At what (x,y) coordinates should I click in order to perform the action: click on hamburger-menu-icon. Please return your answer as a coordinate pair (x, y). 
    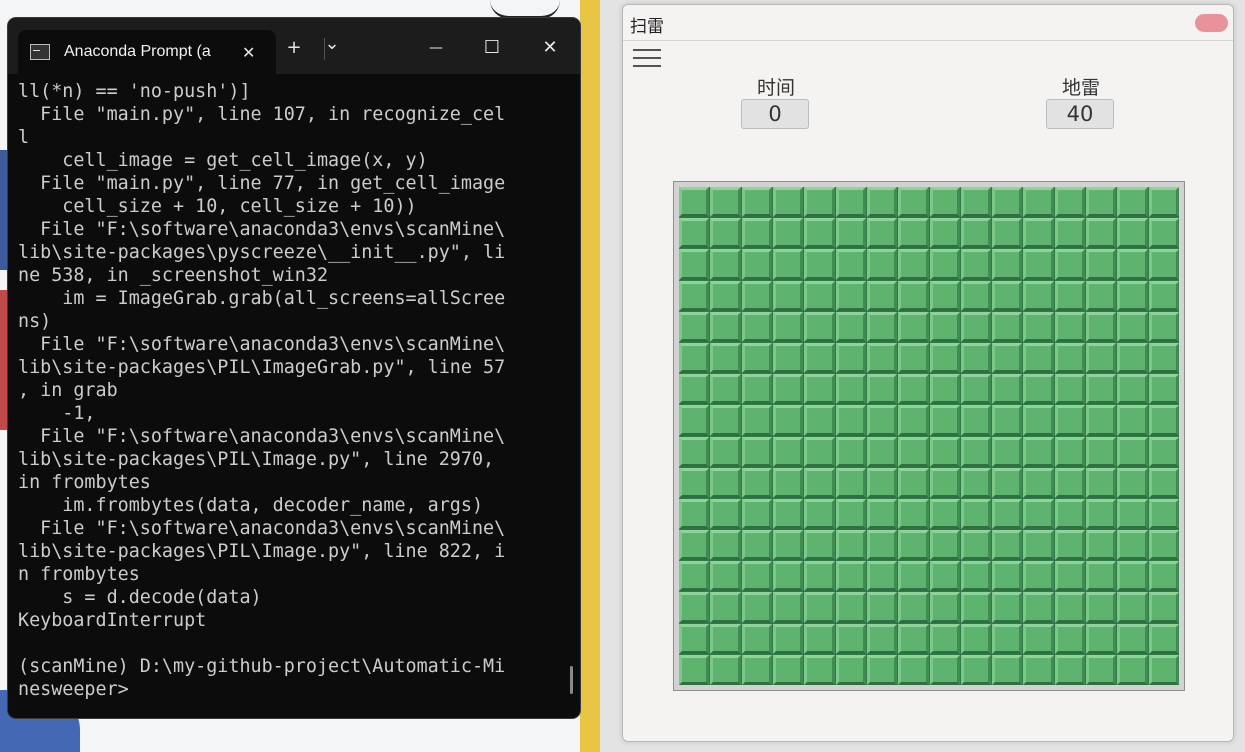
    Looking at the image, I should click on (647, 58).